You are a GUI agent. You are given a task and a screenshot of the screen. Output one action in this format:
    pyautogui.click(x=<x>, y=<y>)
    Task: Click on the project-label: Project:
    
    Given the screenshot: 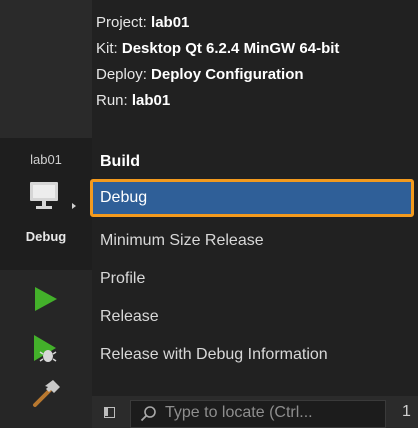 What is the action you would take?
    pyautogui.click(x=121, y=22)
    